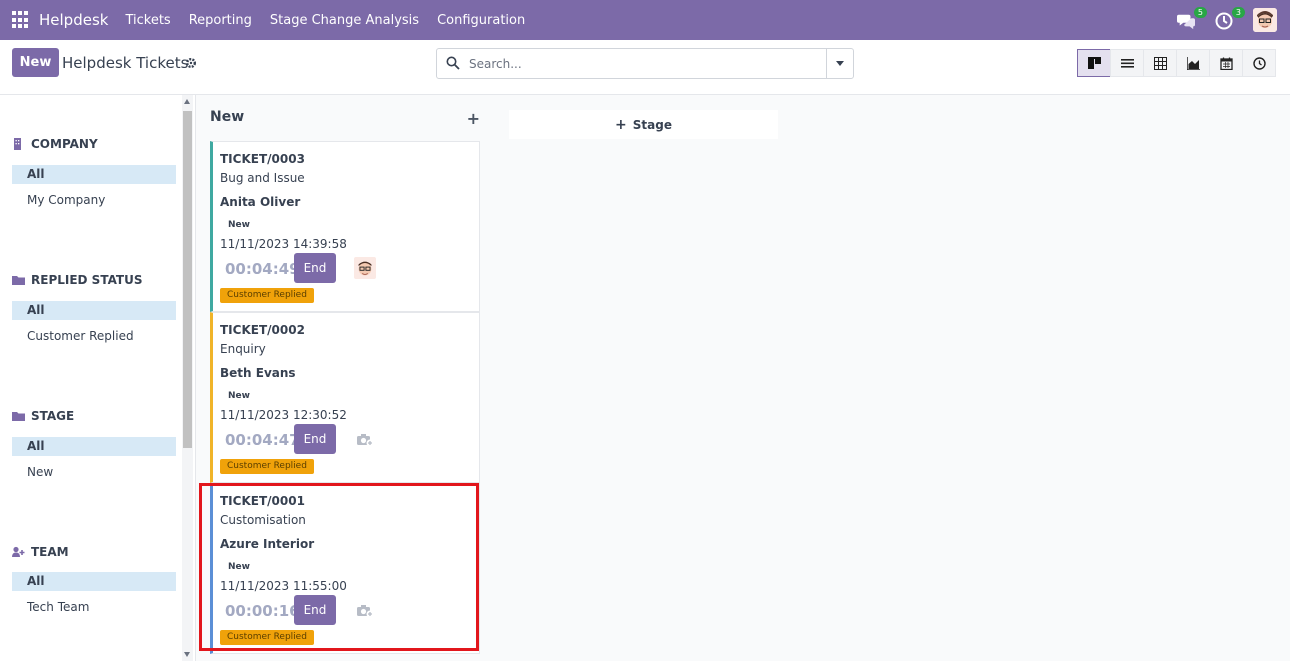  I want to click on building-icon, so click(17, 144).